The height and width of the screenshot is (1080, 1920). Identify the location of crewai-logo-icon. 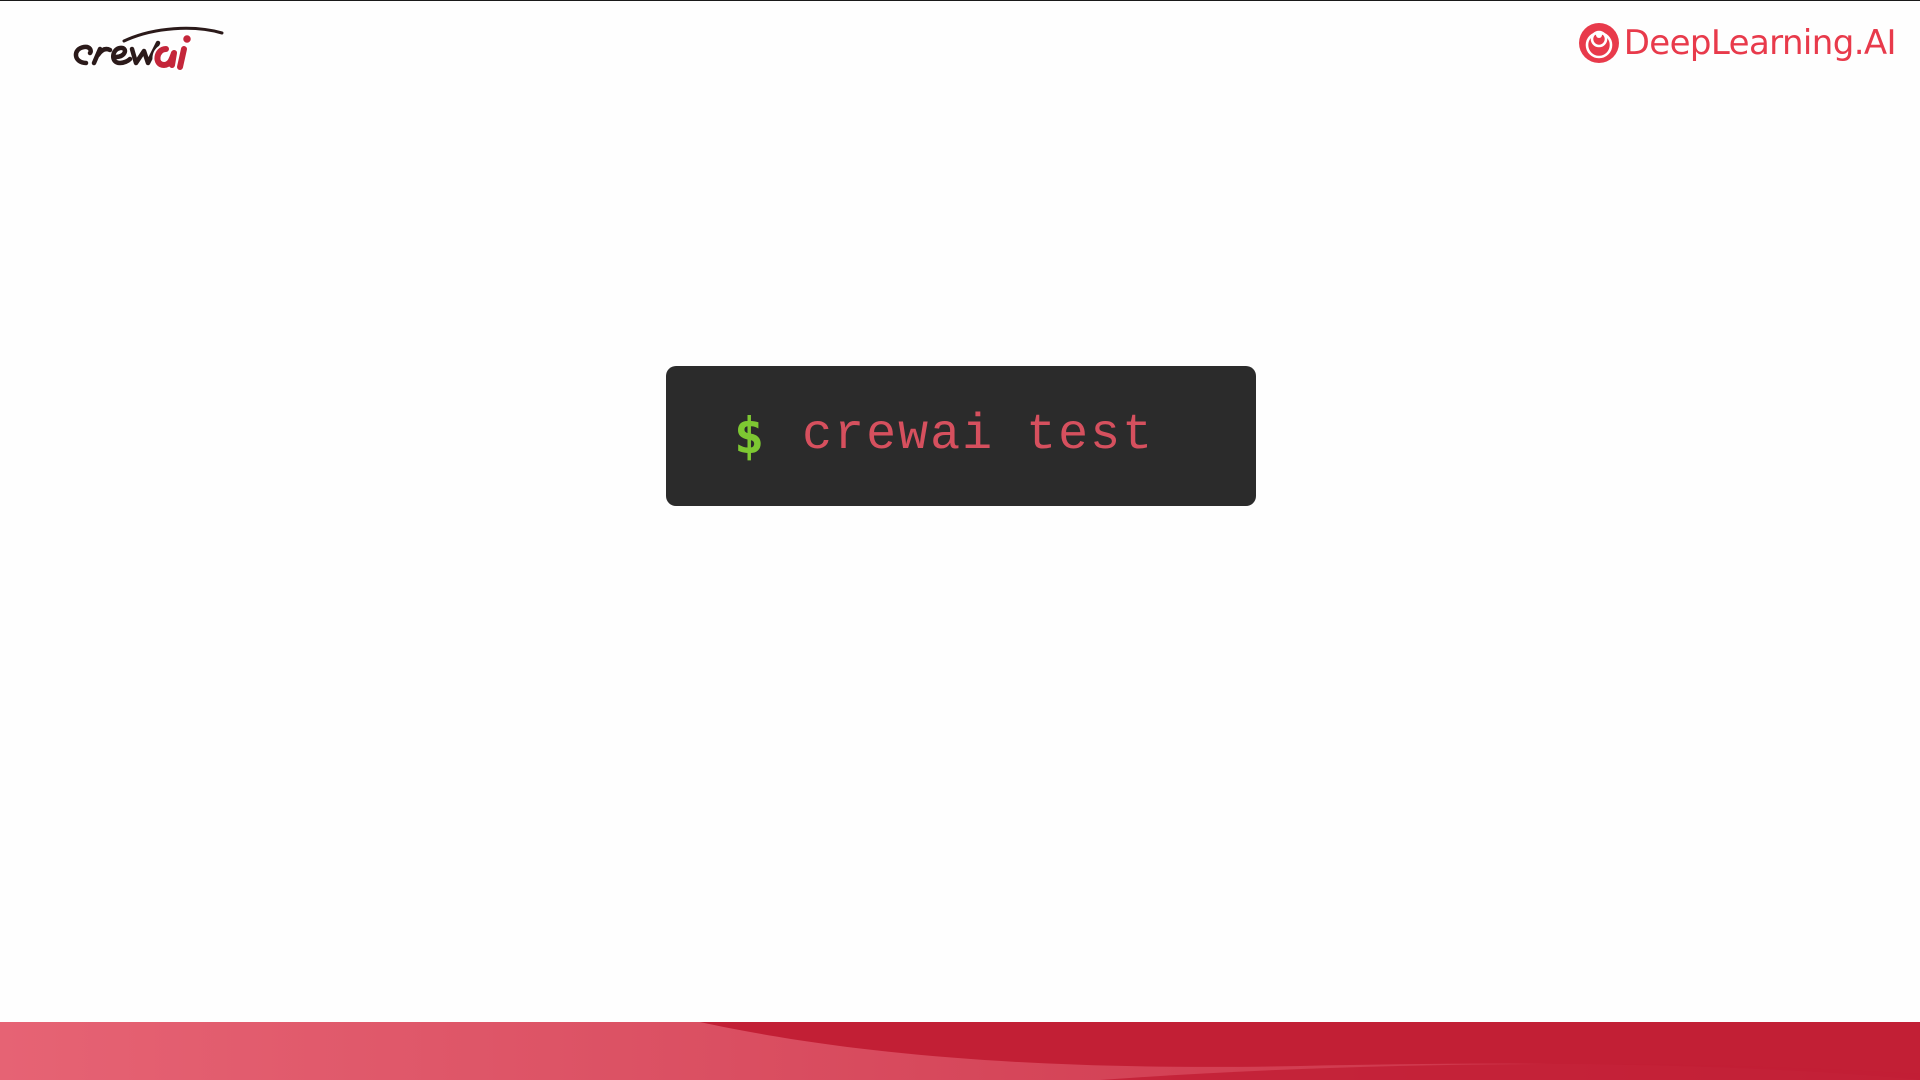
(147, 49).